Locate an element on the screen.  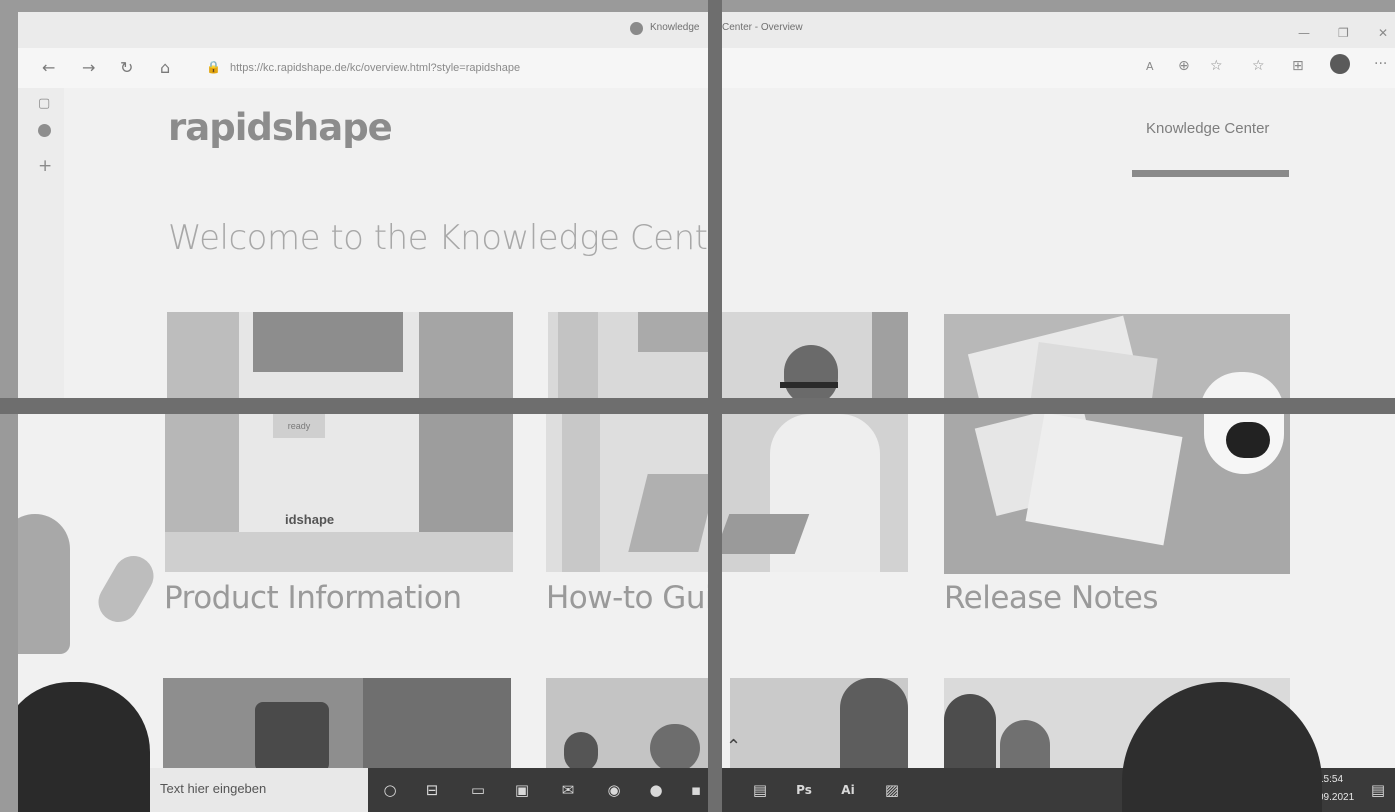
tile-row2-laptop-image is located at coordinates (337, 723).